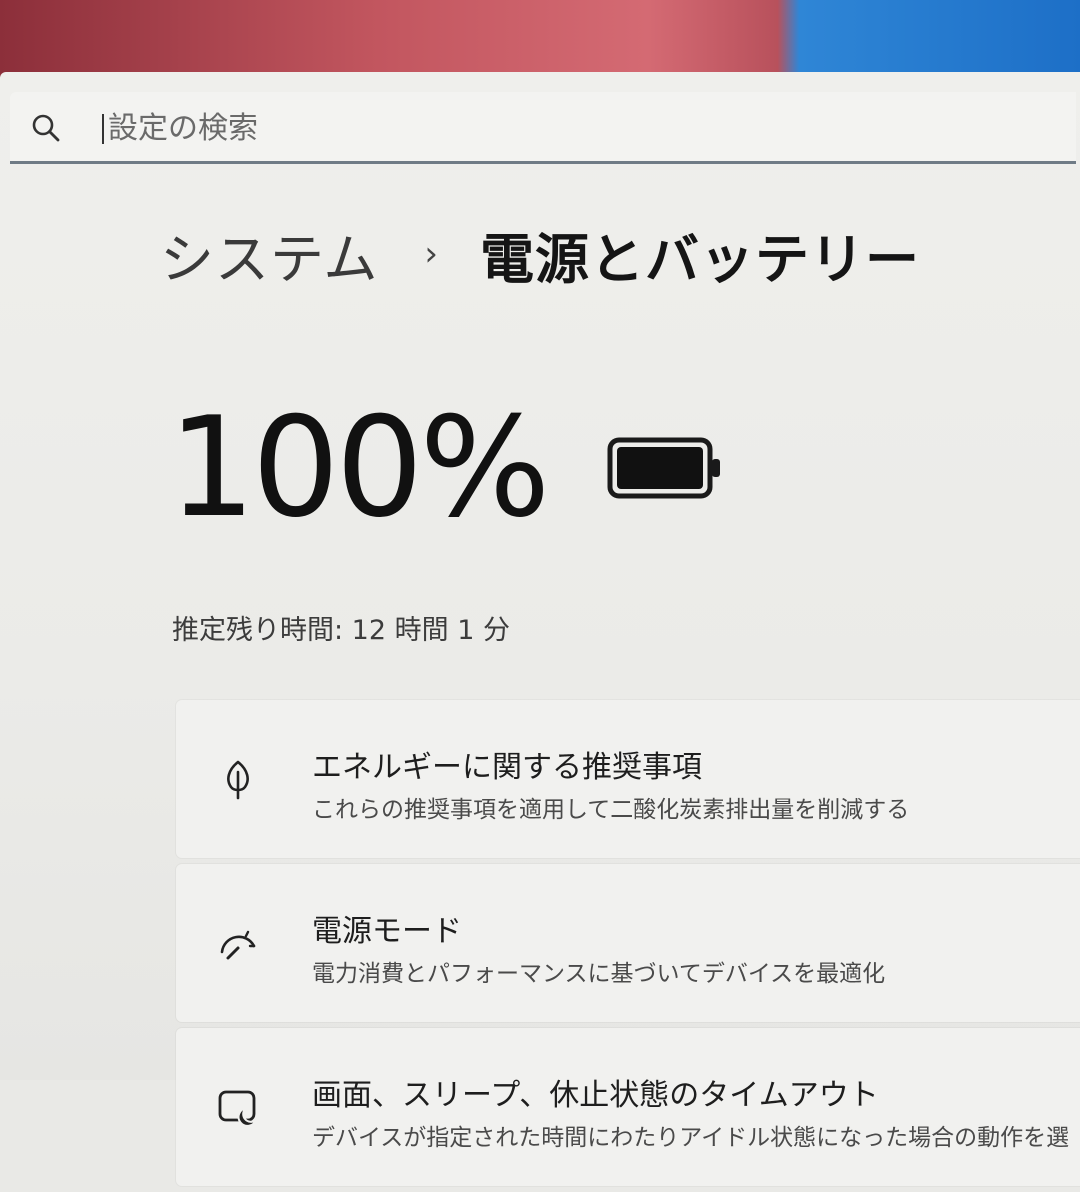 The height and width of the screenshot is (1192, 1080). Describe the element at coordinates (691, 1138) in the screenshot. I see `card-description: デバイスが指定された時間にわたりアイドル状態になった場合の動作を選` at that location.